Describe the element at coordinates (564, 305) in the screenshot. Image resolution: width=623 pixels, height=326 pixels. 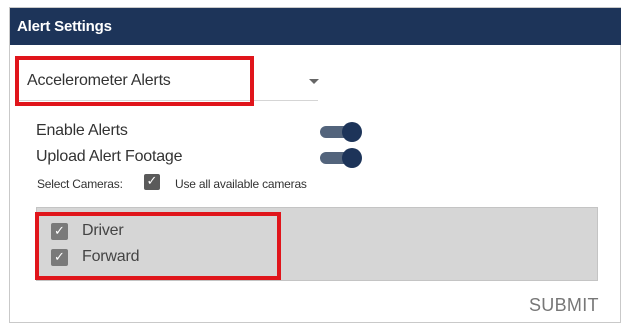
I see `submit-button: SUBMIT` at that location.